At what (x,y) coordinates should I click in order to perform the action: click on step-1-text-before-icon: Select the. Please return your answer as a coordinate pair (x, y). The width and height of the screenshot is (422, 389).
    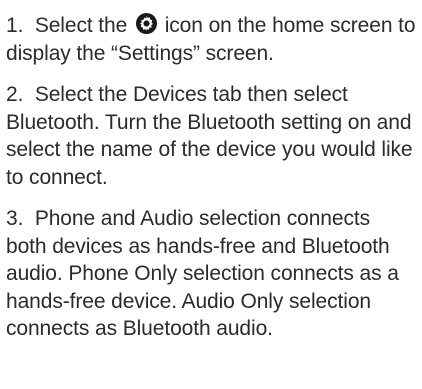
    Looking at the image, I should click on (81, 25).